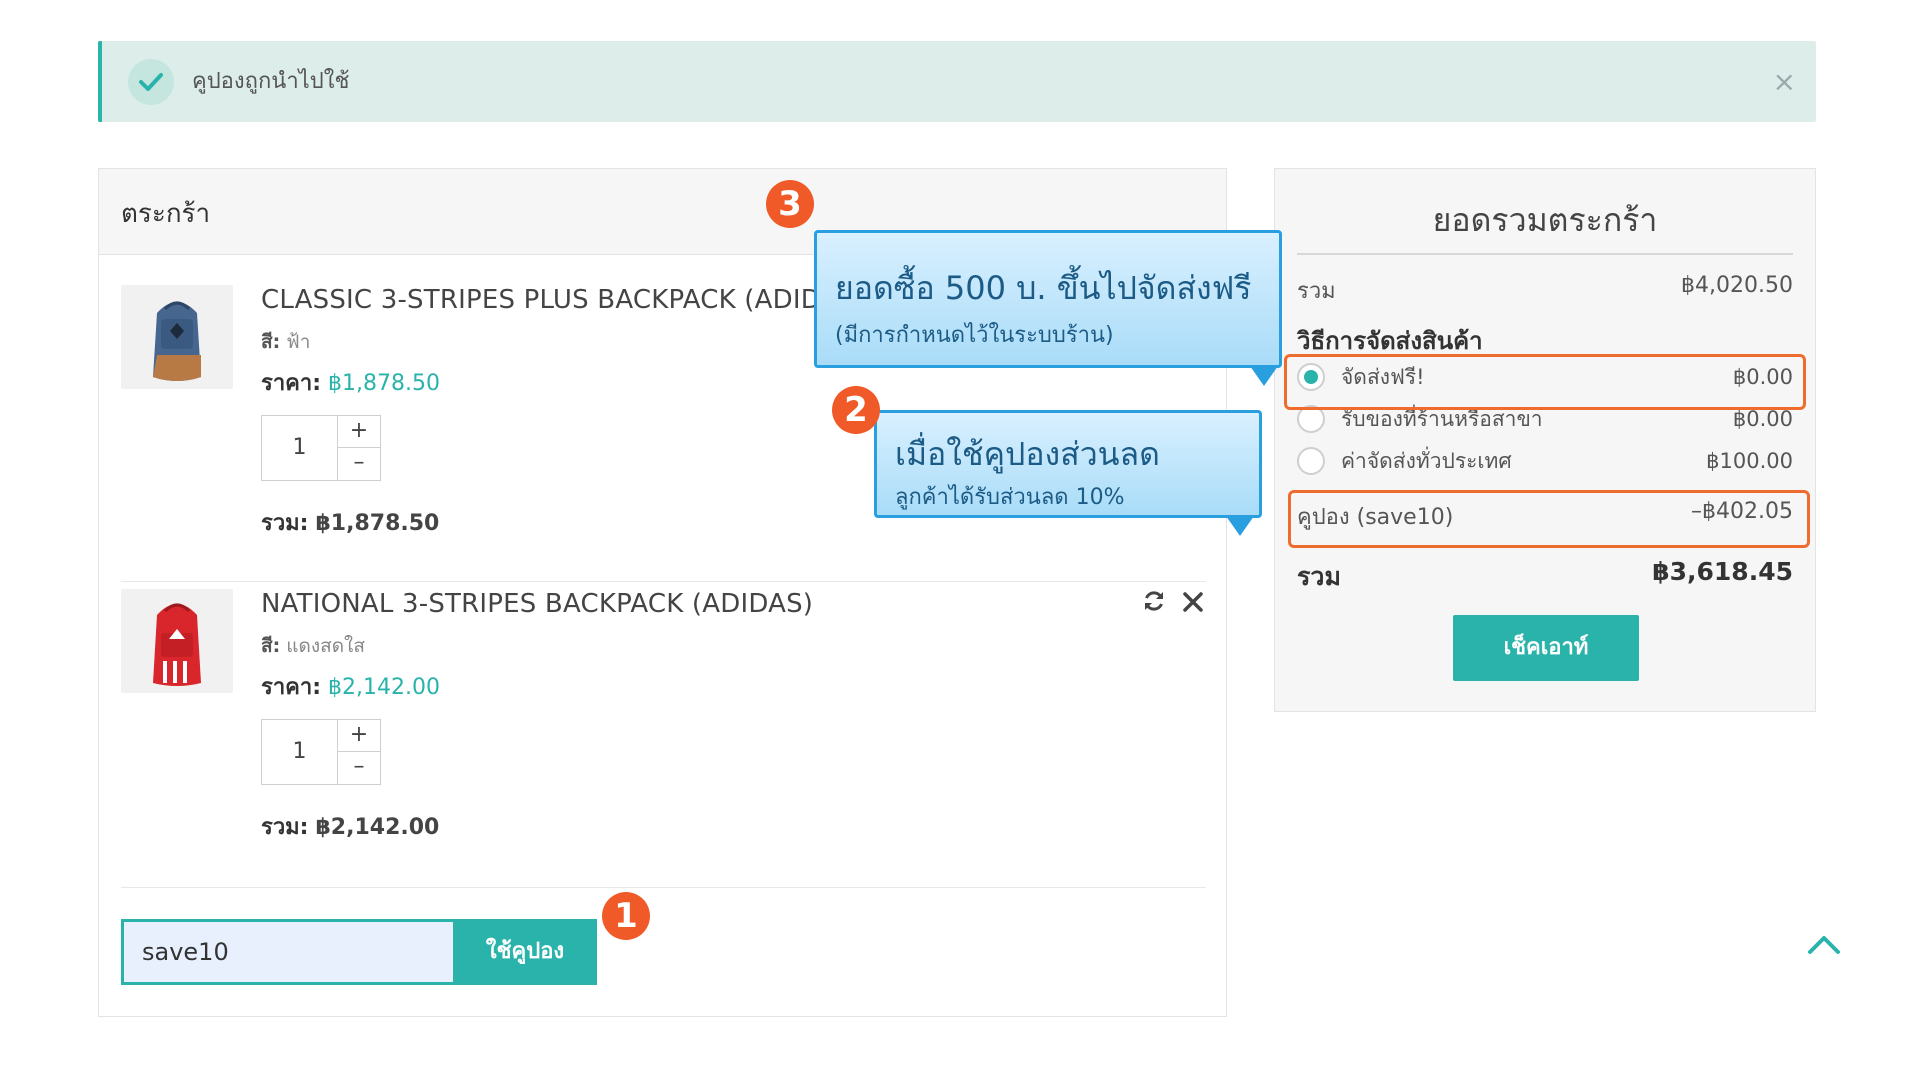  I want to click on subtotal-value: ฿4,020.50, so click(1737, 285).